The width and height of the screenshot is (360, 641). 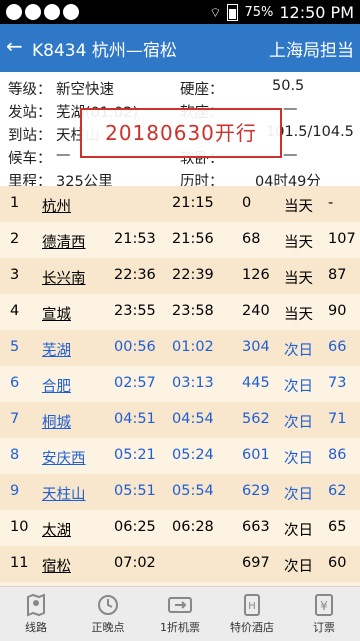 I want to click on price: 90, so click(x=337, y=311).